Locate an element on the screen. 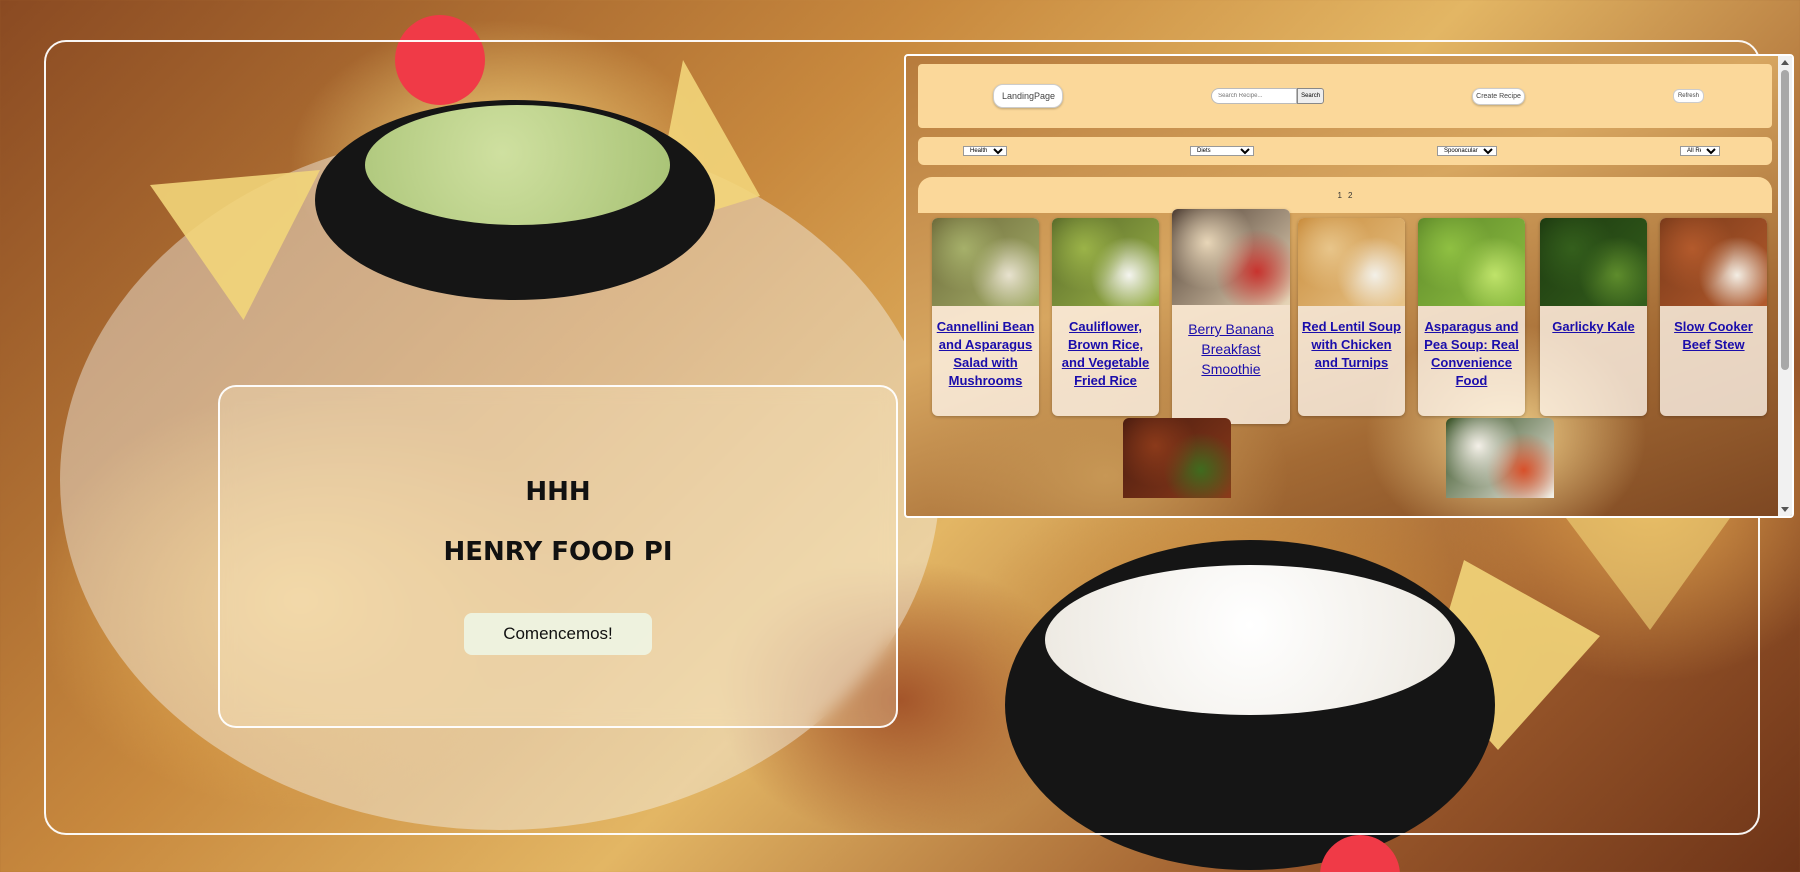  stuffed-peppers-image is located at coordinates (1500, 458).